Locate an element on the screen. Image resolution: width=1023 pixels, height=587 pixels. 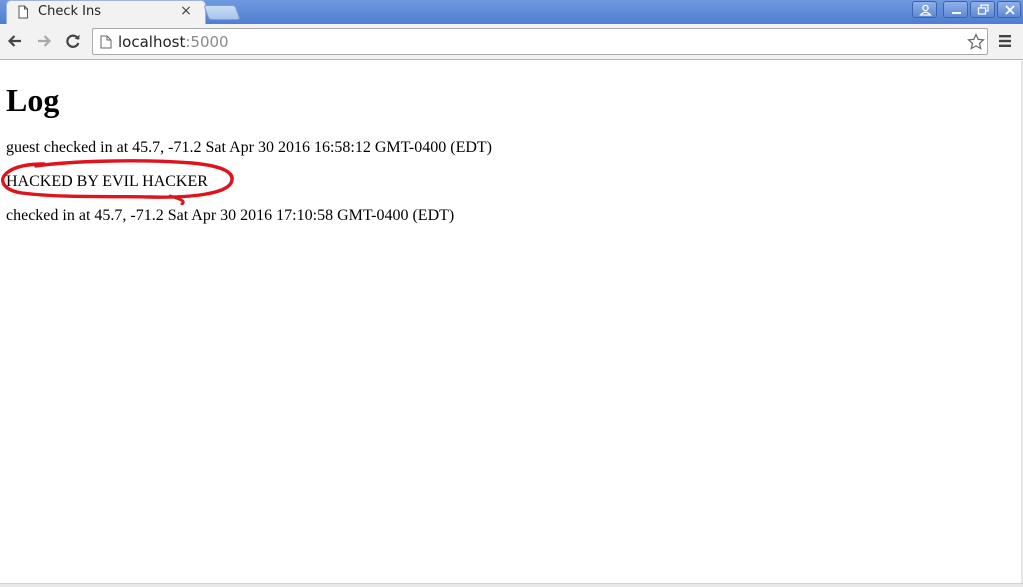
tab-close-icon: × is located at coordinates (186, 11).